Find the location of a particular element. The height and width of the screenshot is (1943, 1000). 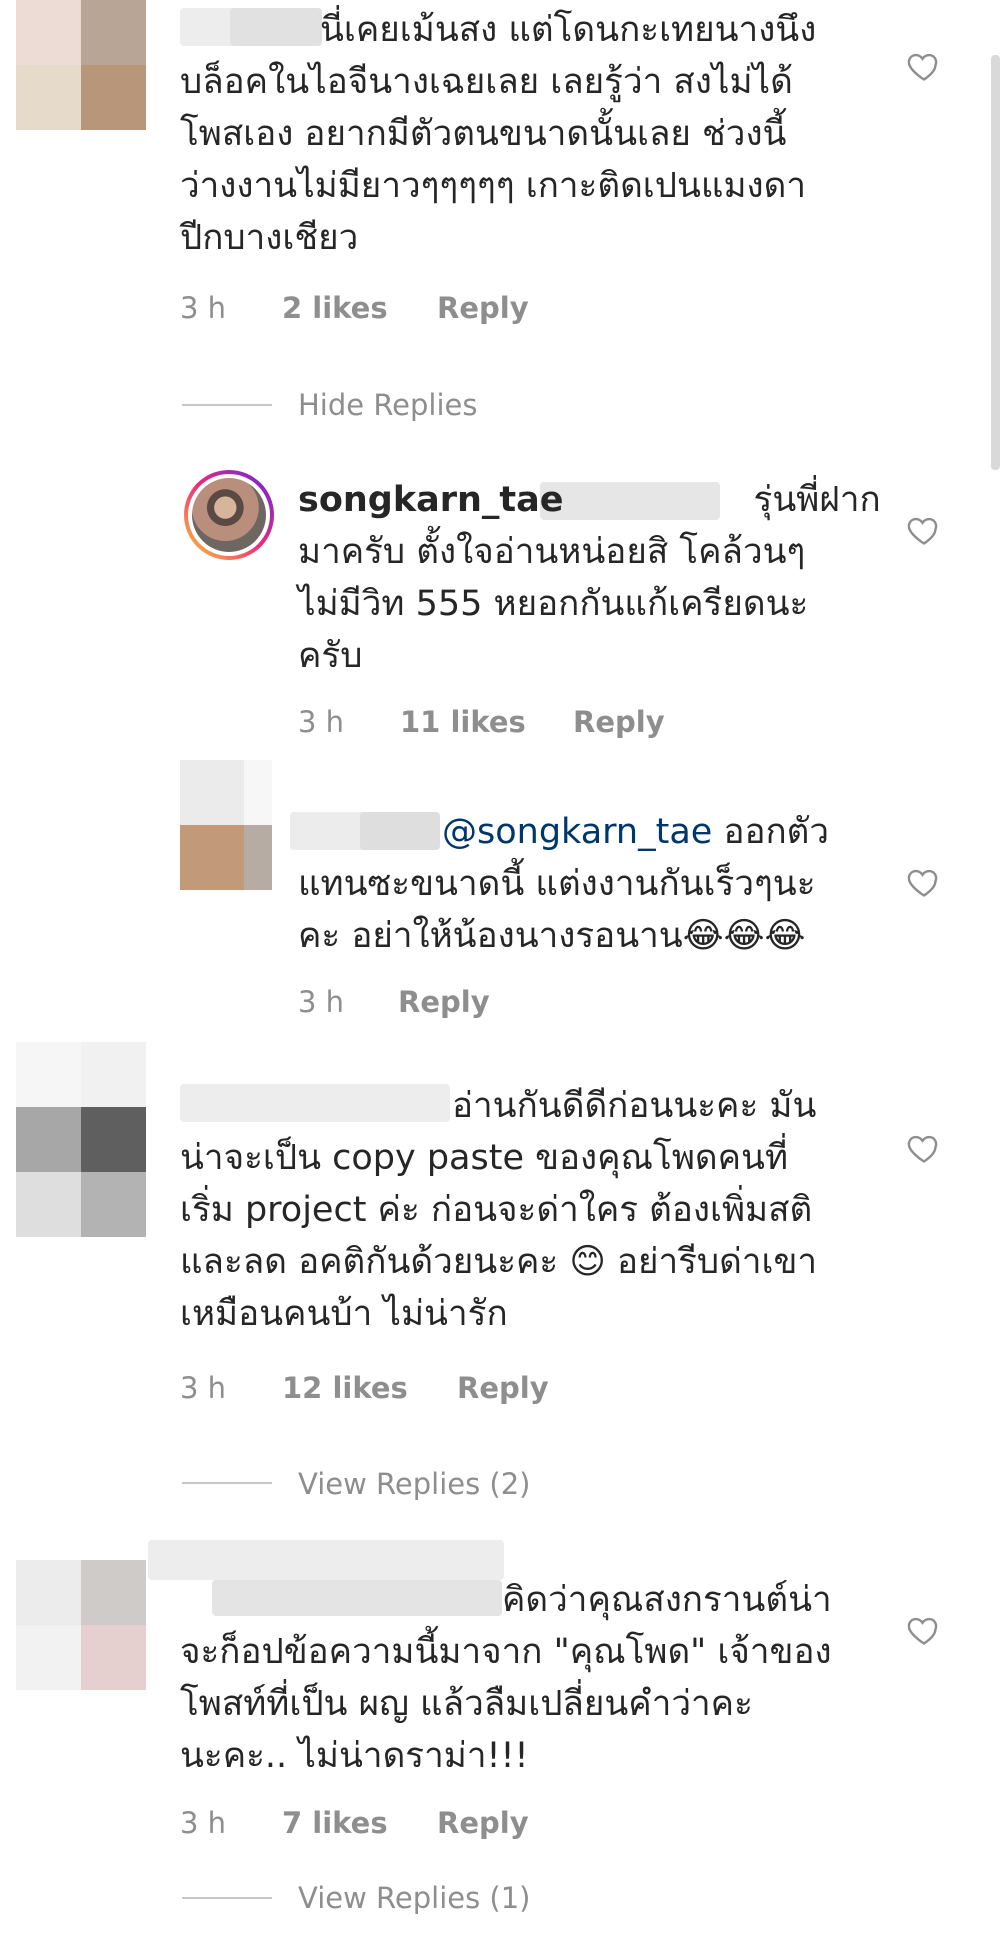

comment-meta: 3 h Reply is located at coordinates (448, 1002).